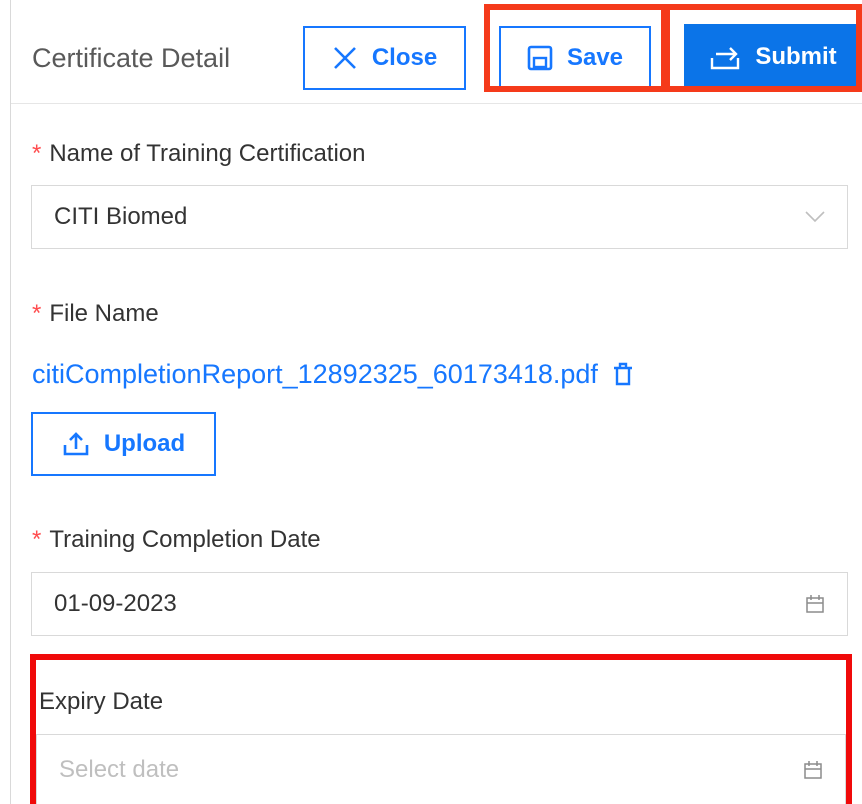 This screenshot has width=862, height=804. What do you see at coordinates (725, 58) in the screenshot?
I see `submit-icon` at bounding box center [725, 58].